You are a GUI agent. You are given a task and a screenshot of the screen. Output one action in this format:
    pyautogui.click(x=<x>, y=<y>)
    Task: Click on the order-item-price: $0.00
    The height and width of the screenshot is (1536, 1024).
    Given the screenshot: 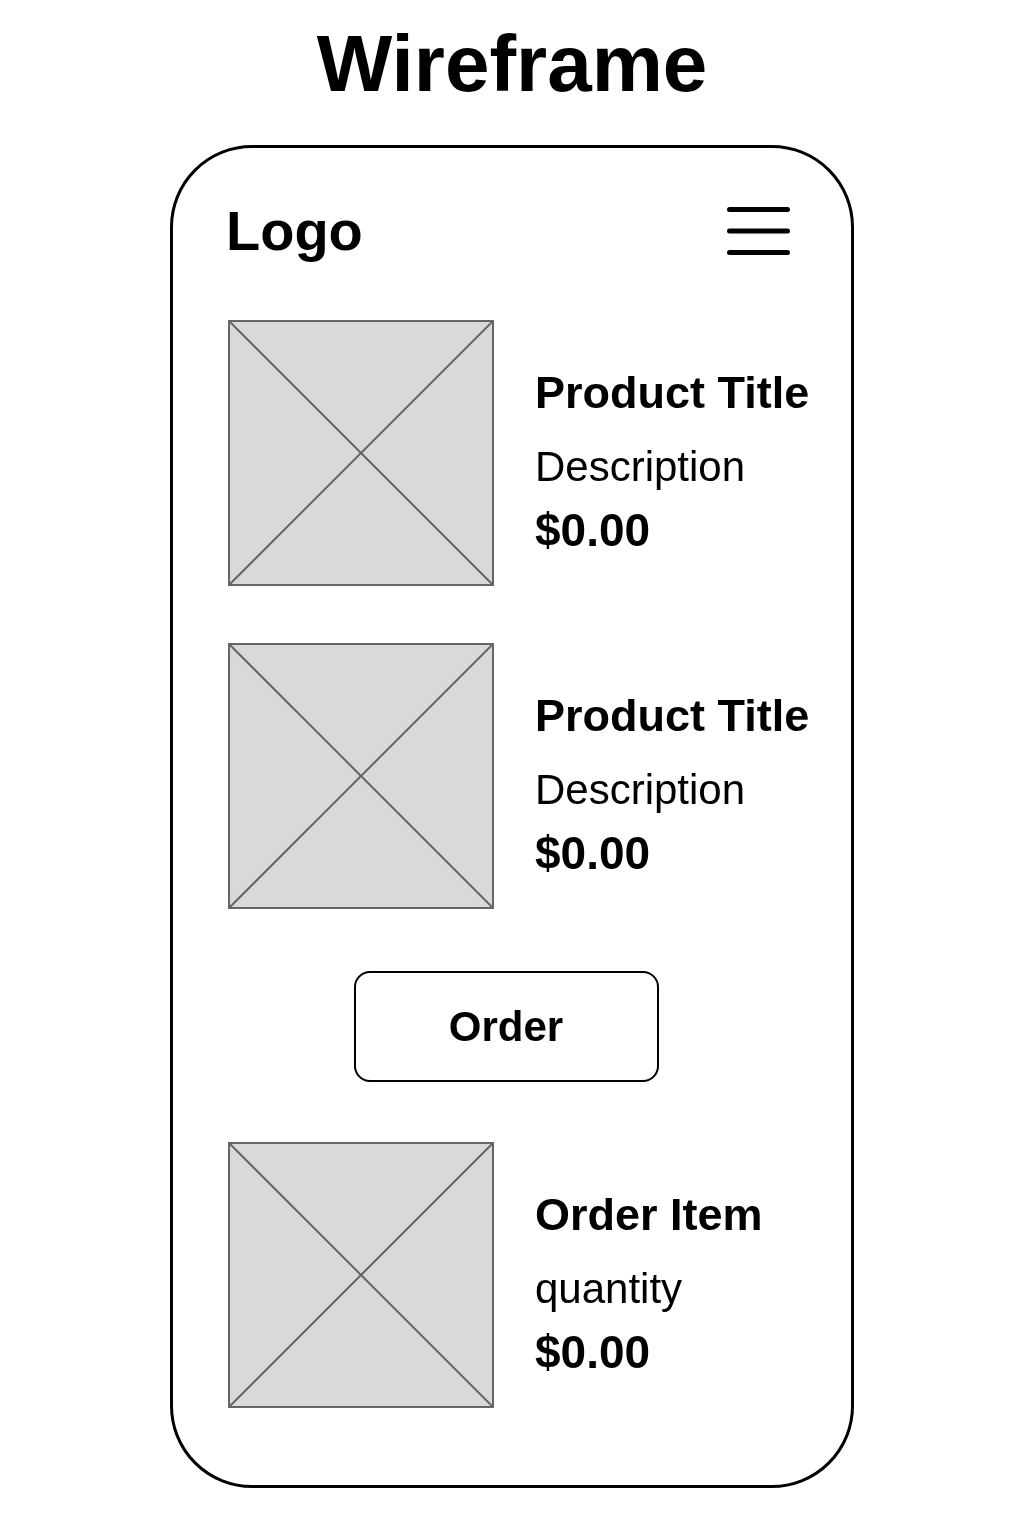 What is the action you would take?
    pyautogui.click(x=593, y=1352)
    